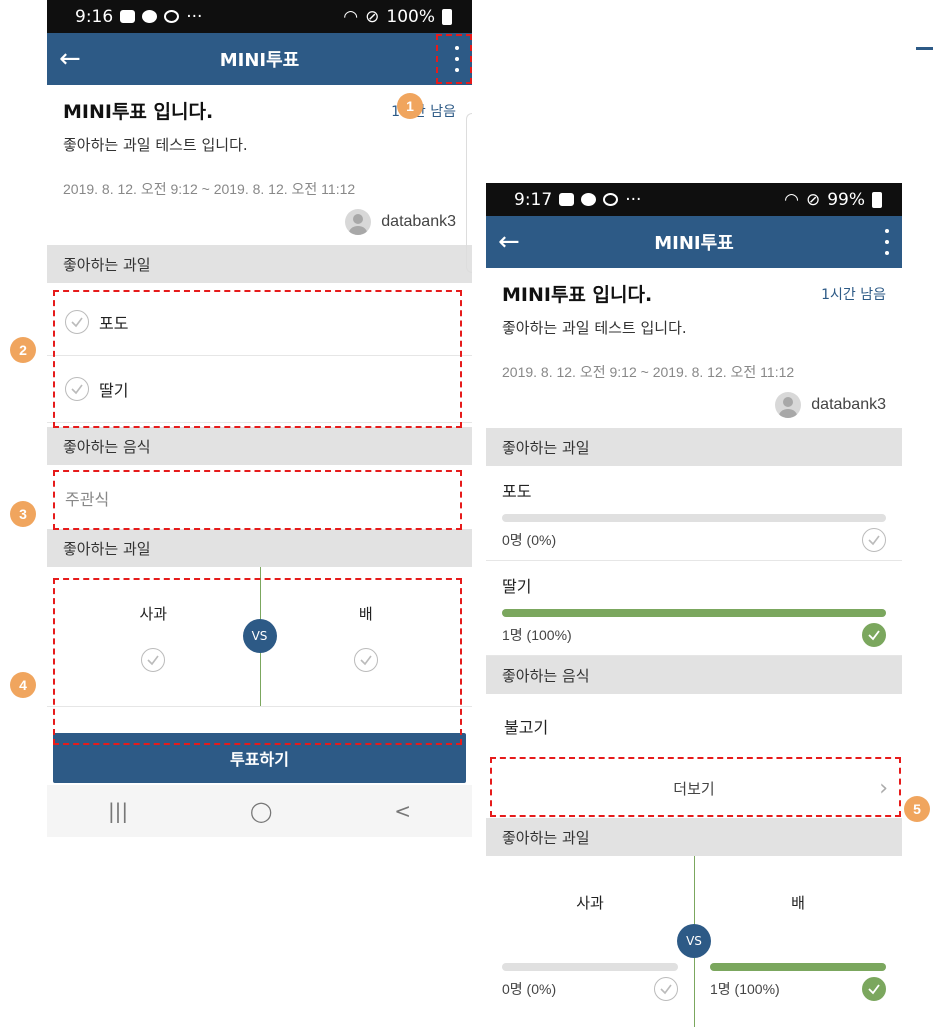  What do you see at coordinates (924, 48) in the screenshot?
I see `accent-mark` at bounding box center [924, 48].